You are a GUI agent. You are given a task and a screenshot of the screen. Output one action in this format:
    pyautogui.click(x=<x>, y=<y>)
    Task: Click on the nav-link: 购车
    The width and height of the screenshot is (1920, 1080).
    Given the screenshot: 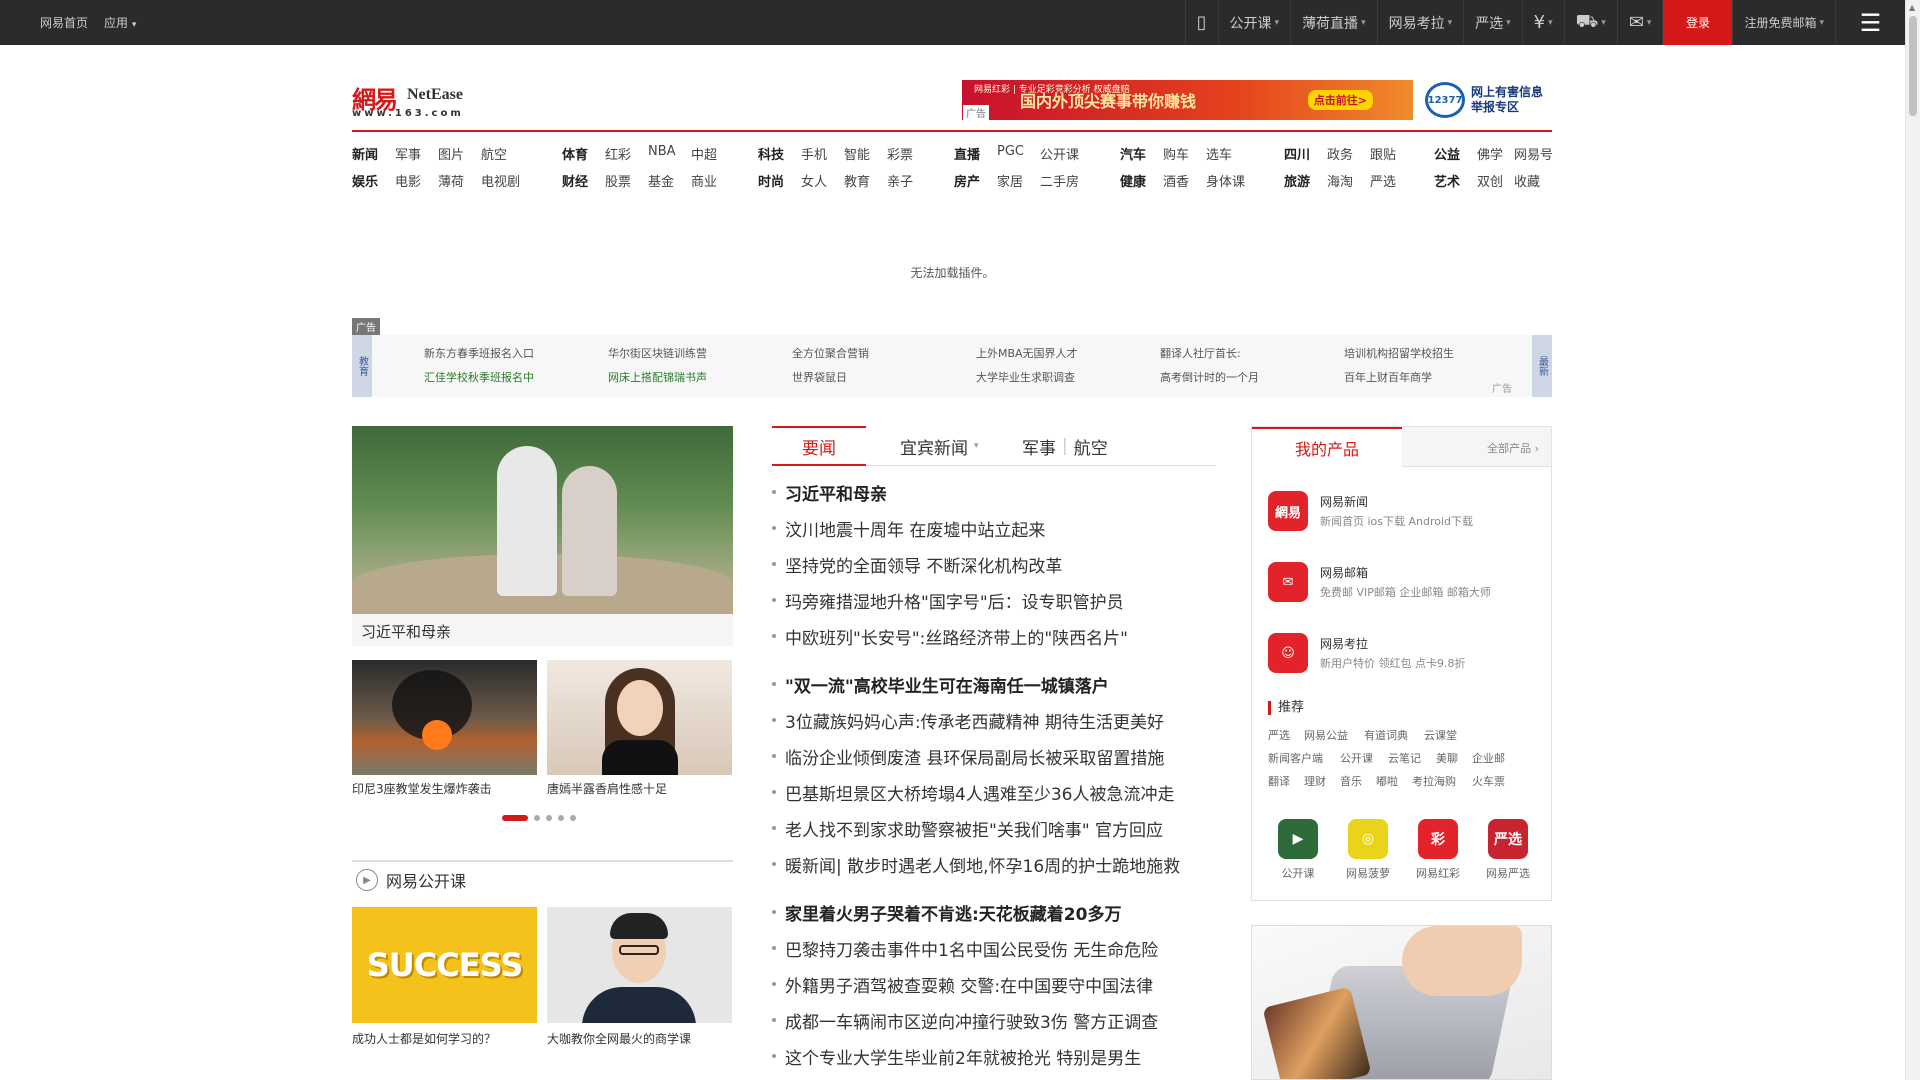 What is the action you would take?
    pyautogui.click(x=1176, y=153)
    